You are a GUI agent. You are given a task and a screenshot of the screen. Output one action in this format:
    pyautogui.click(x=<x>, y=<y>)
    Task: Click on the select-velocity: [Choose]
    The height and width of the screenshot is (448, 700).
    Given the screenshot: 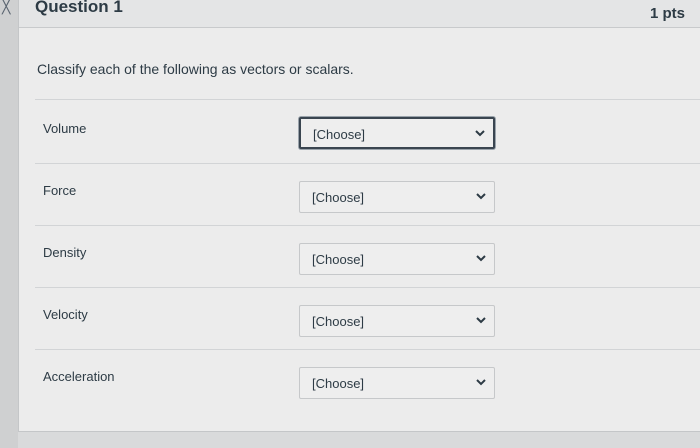 What is the action you would take?
    pyautogui.click(x=397, y=321)
    